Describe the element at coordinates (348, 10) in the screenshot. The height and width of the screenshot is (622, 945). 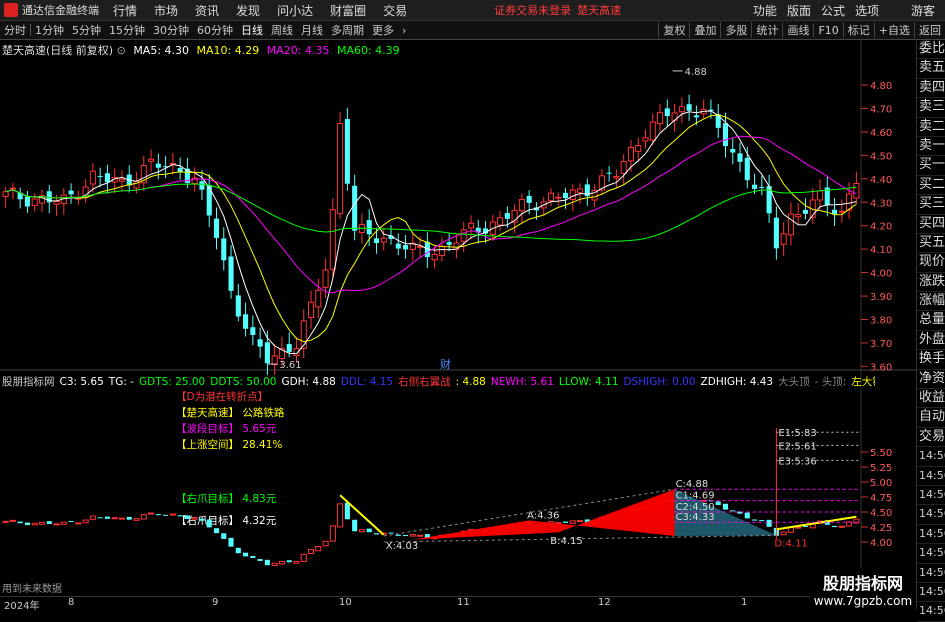
I see `menu-wealth: 财富圈` at that location.